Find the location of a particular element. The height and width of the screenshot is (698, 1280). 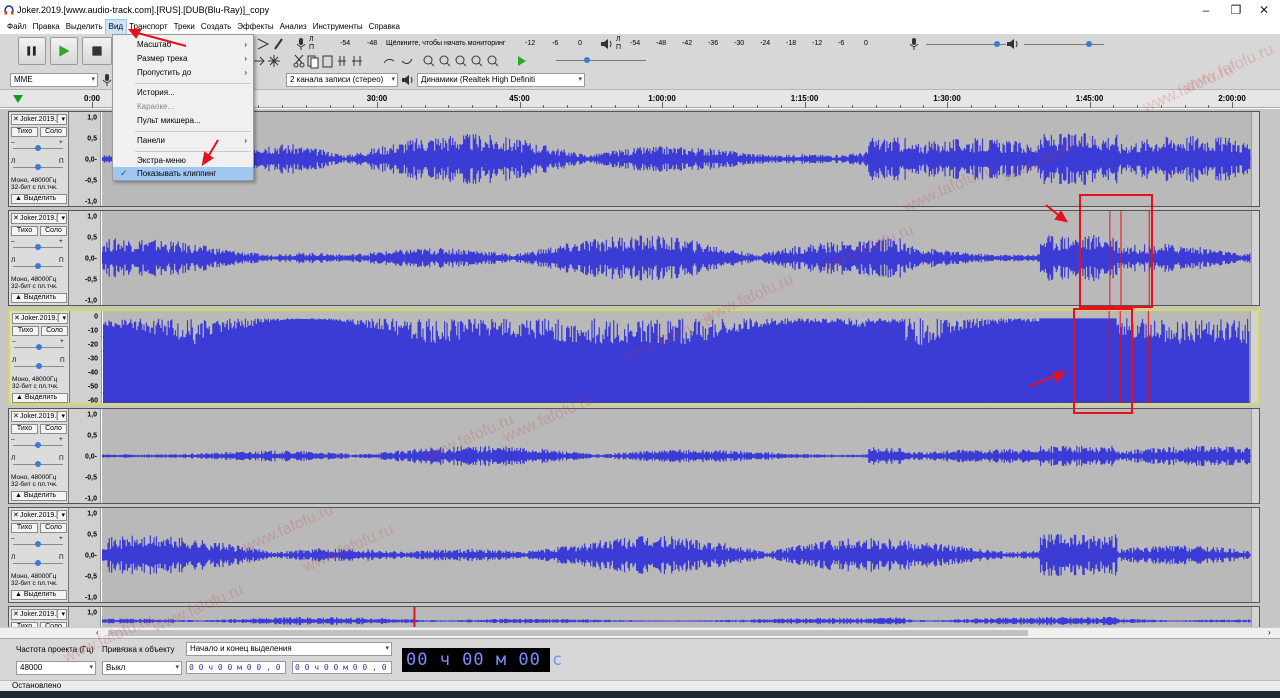

audio-track: ✕ Joker.2019.[▾ Тихо Соло 1,0 is located at coordinates (634, 616).